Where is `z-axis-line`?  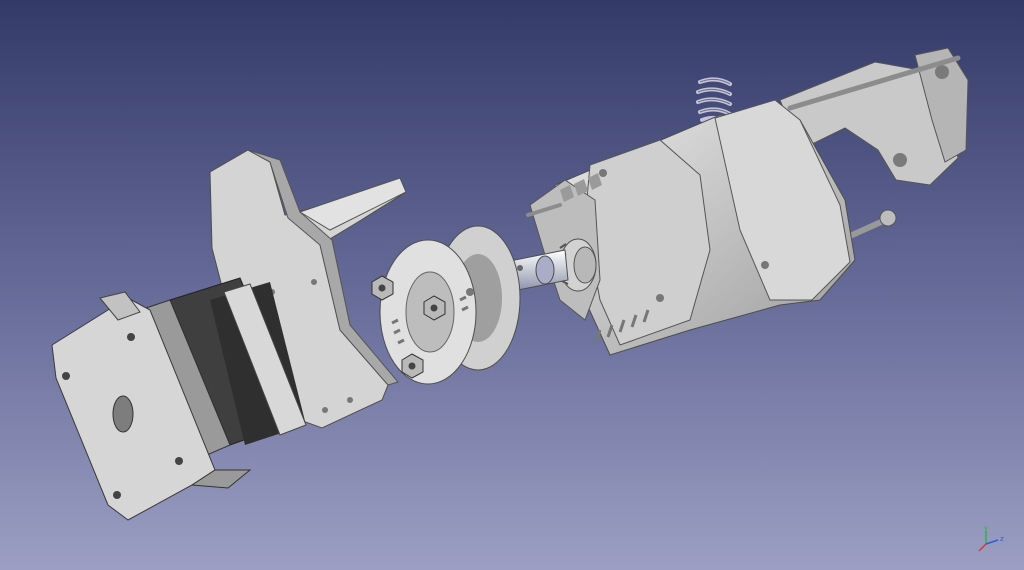 z-axis-line is located at coordinates (992, 542).